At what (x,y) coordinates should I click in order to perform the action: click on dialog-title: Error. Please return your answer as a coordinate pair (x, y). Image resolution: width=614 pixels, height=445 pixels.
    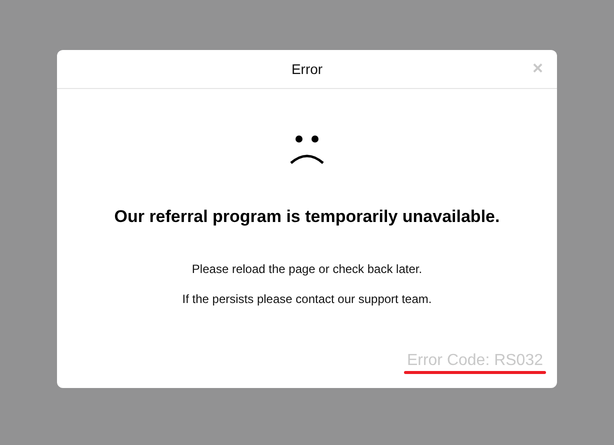
    Looking at the image, I should click on (307, 69).